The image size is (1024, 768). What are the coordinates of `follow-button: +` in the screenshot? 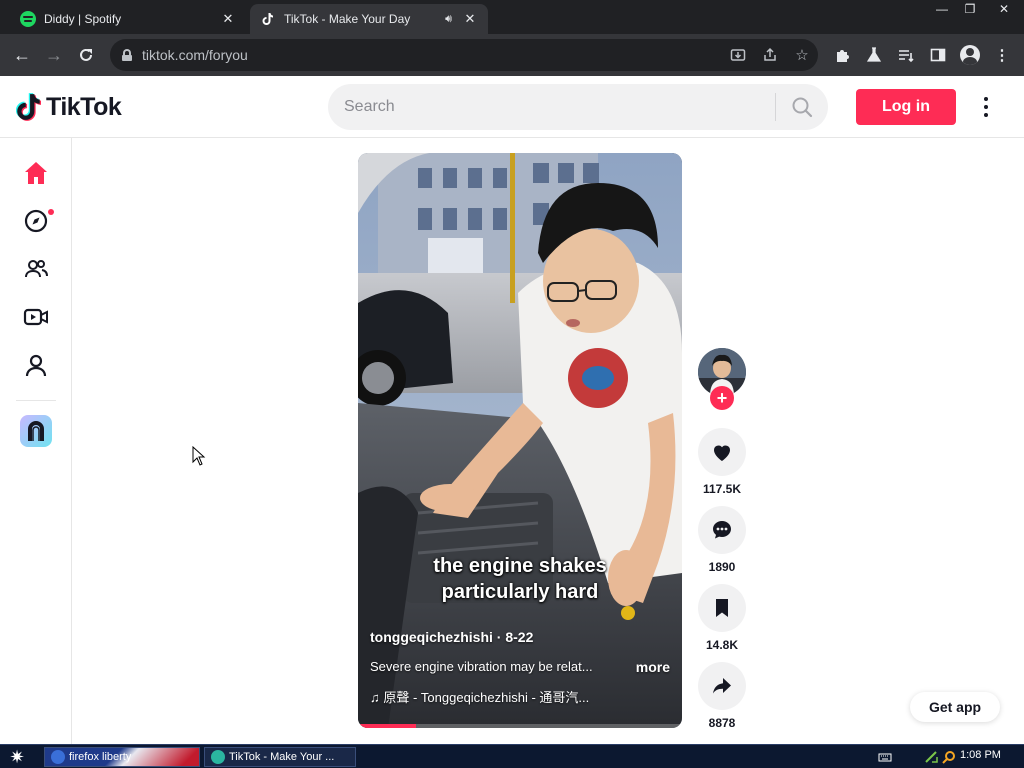 It's located at (722, 398).